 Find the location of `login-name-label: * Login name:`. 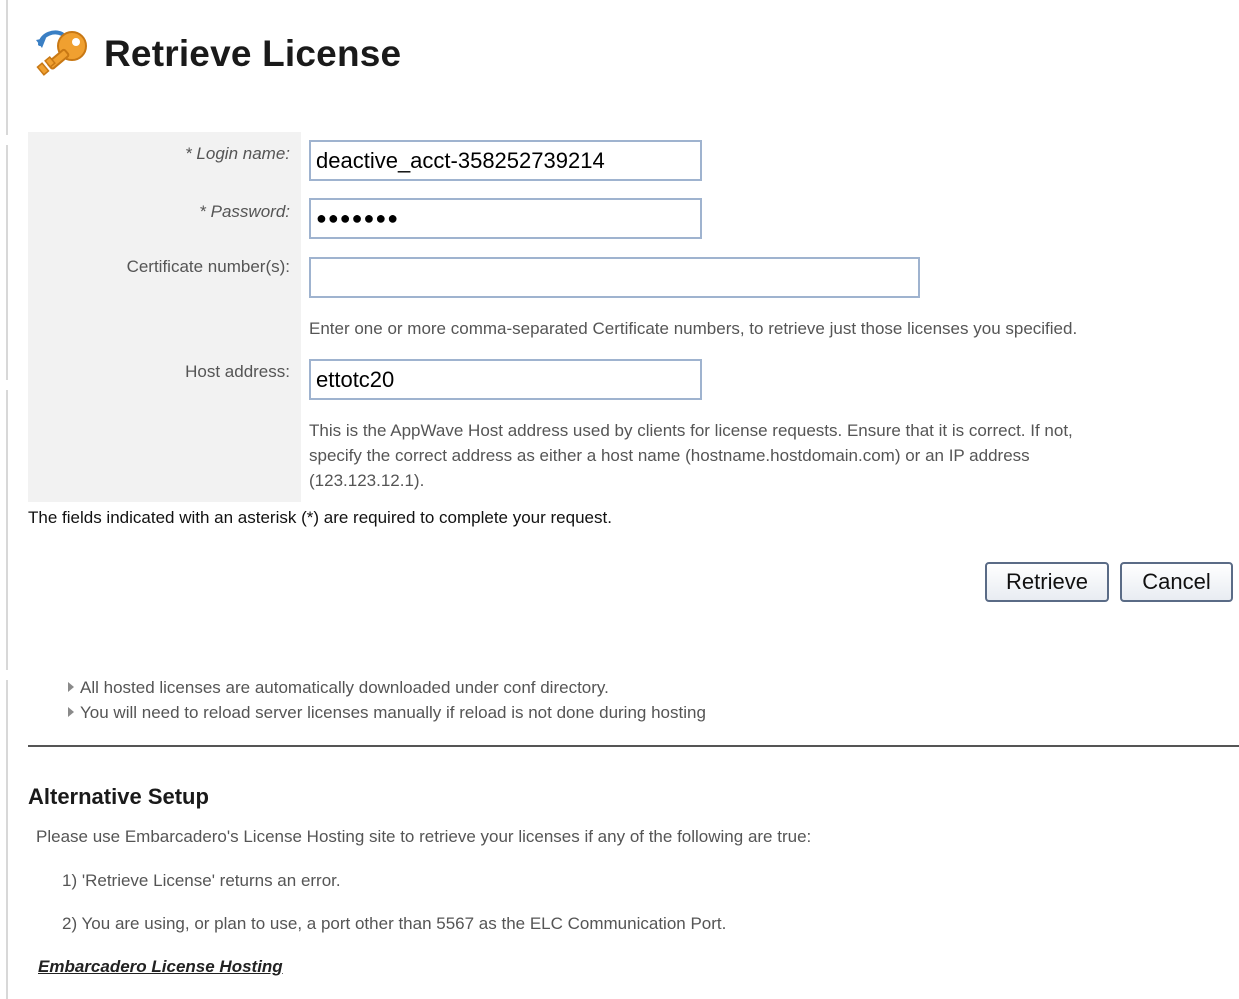

login-name-label: * Login name: is located at coordinates (237, 153).